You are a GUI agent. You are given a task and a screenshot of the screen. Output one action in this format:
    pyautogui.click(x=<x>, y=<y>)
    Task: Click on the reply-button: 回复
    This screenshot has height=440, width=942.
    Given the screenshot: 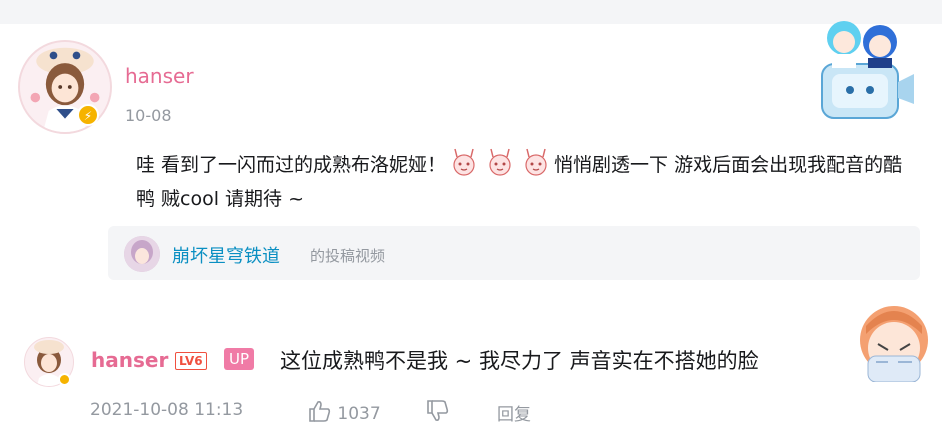 What is the action you would take?
    pyautogui.click(x=514, y=412)
    